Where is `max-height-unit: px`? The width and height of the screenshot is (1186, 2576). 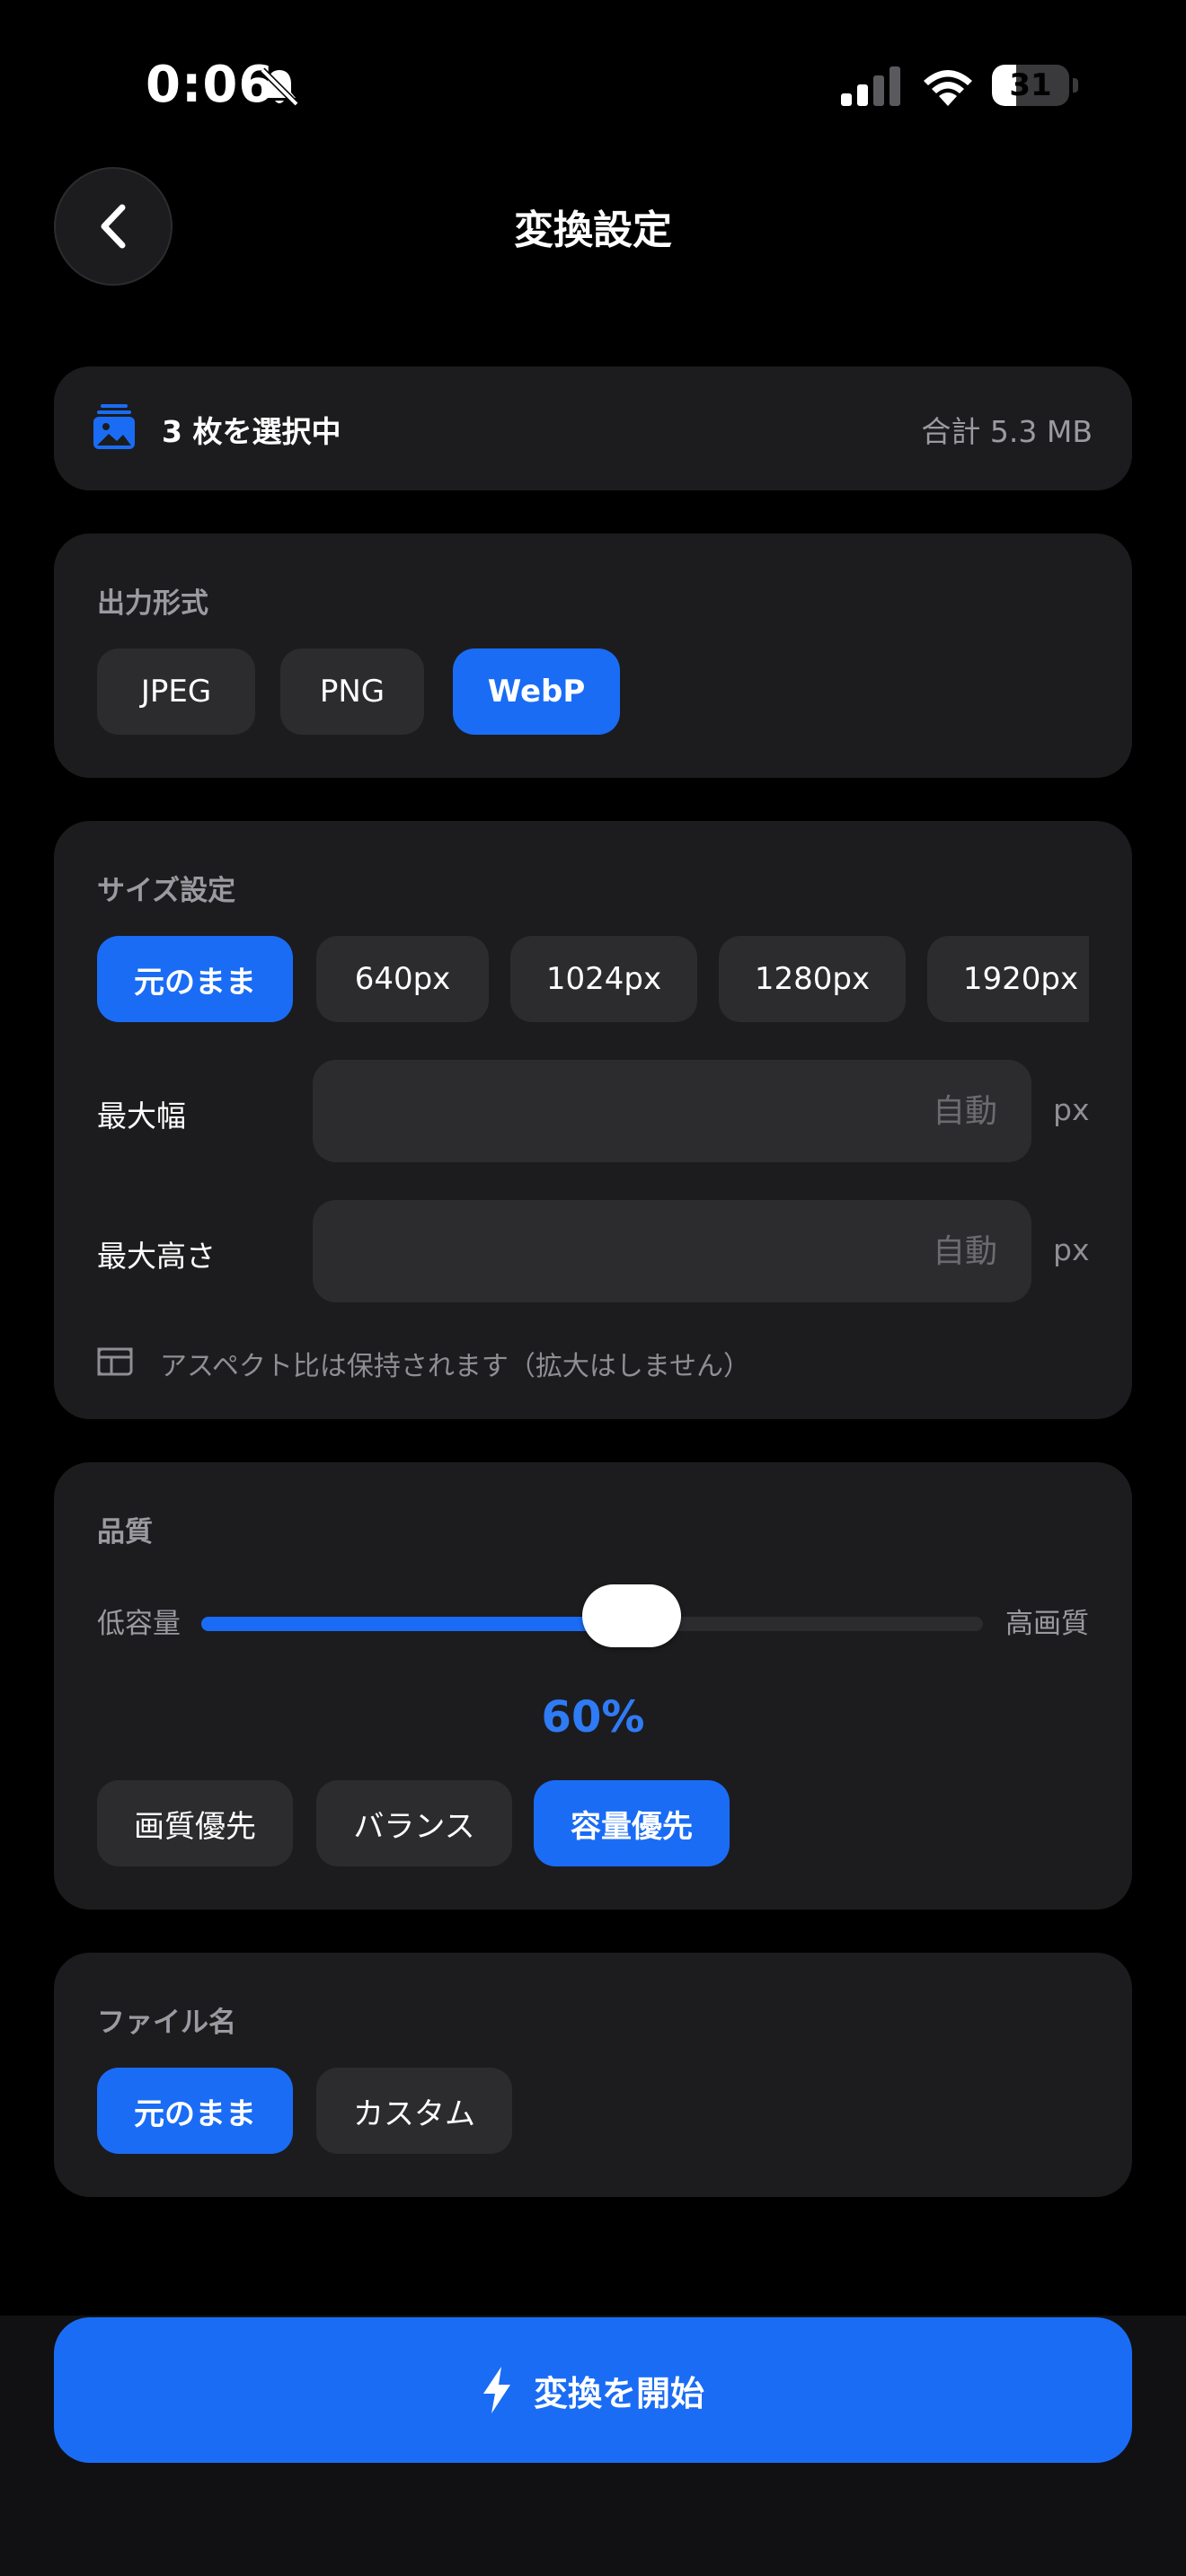 max-height-unit: px is located at coordinates (1071, 1249).